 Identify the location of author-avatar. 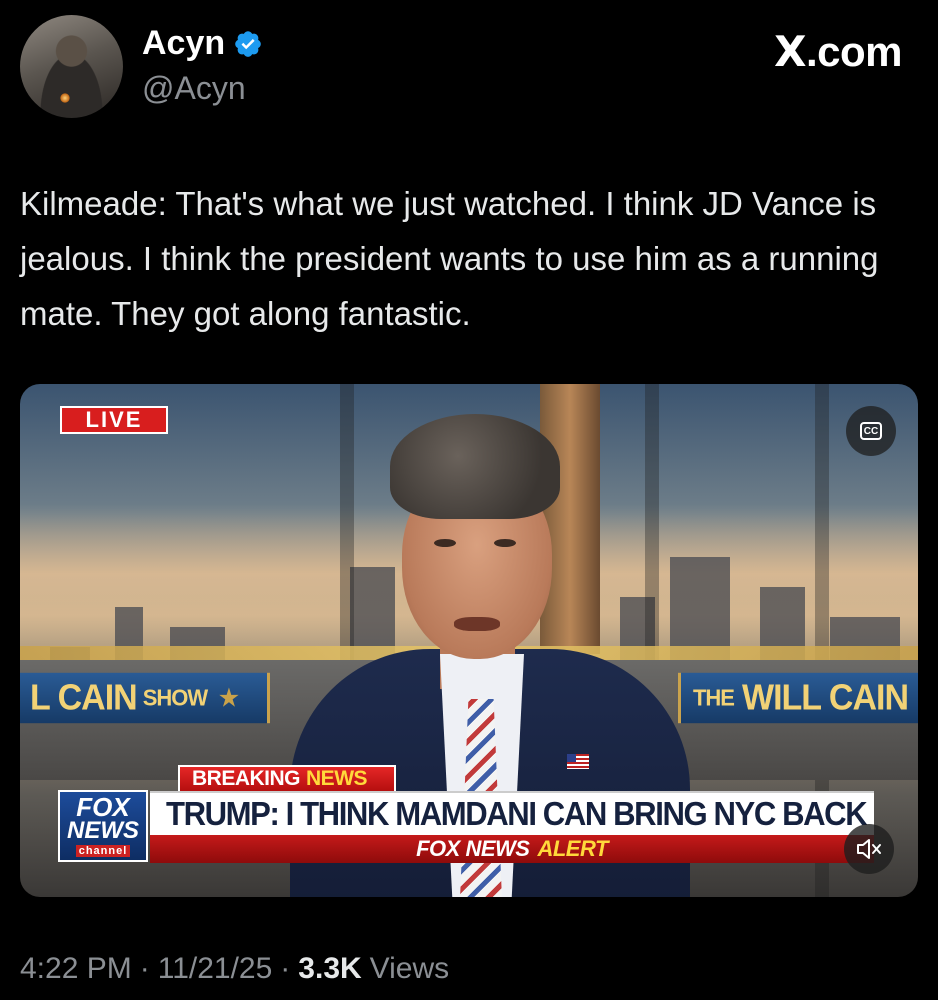
(71, 66).